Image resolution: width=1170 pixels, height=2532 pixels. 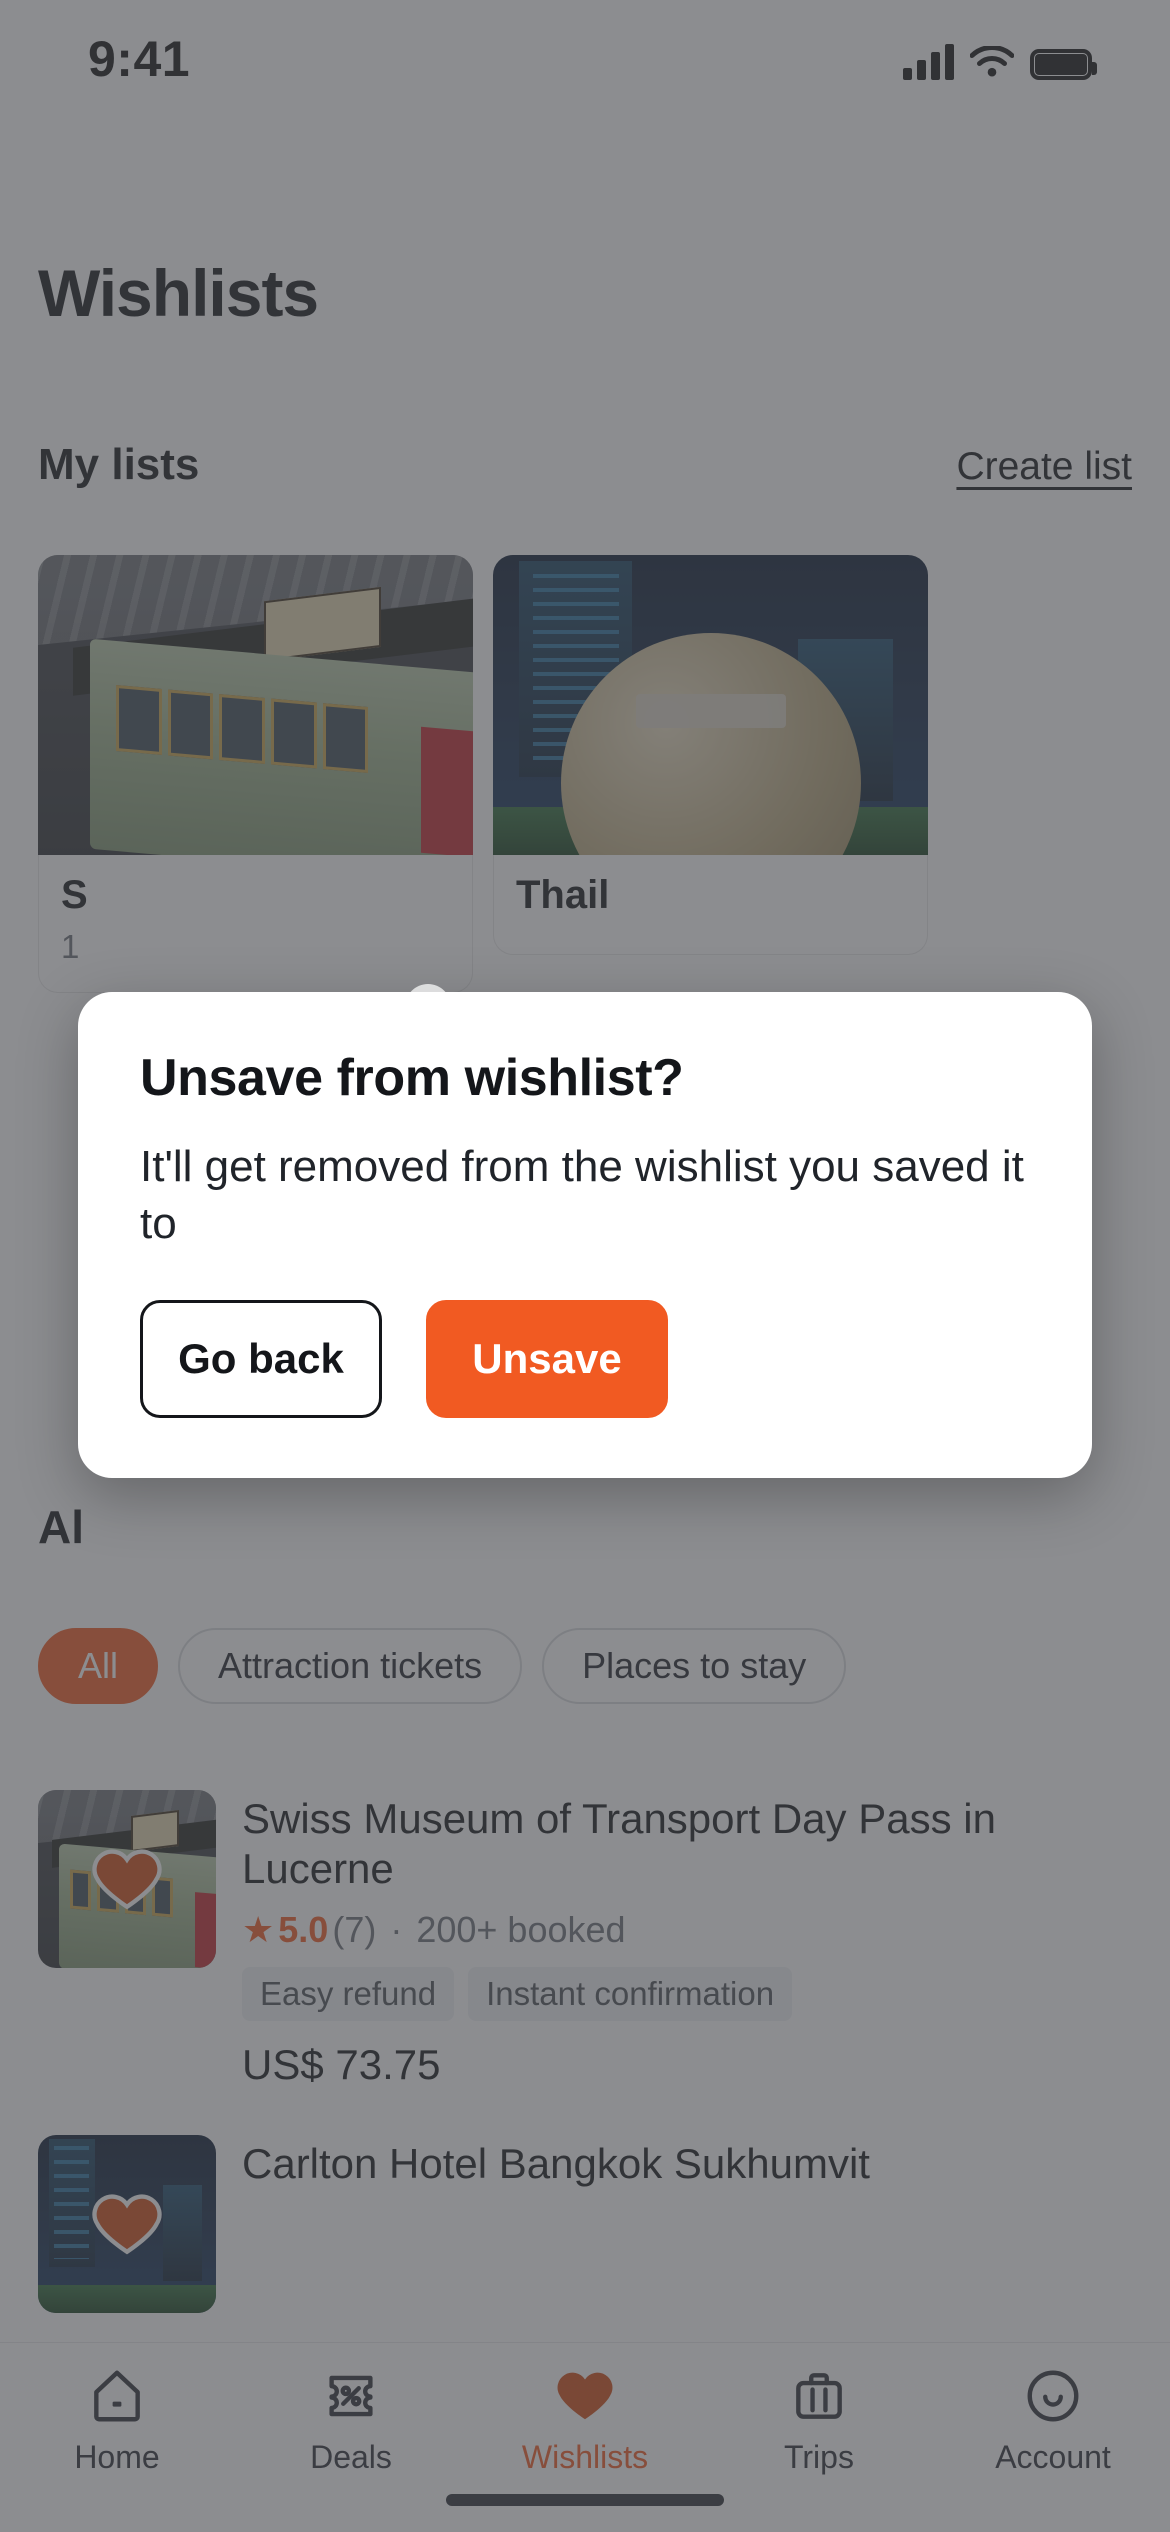 I want to click on dialog-title: Unsave from wishlist?, so click(x=412, y=1078).